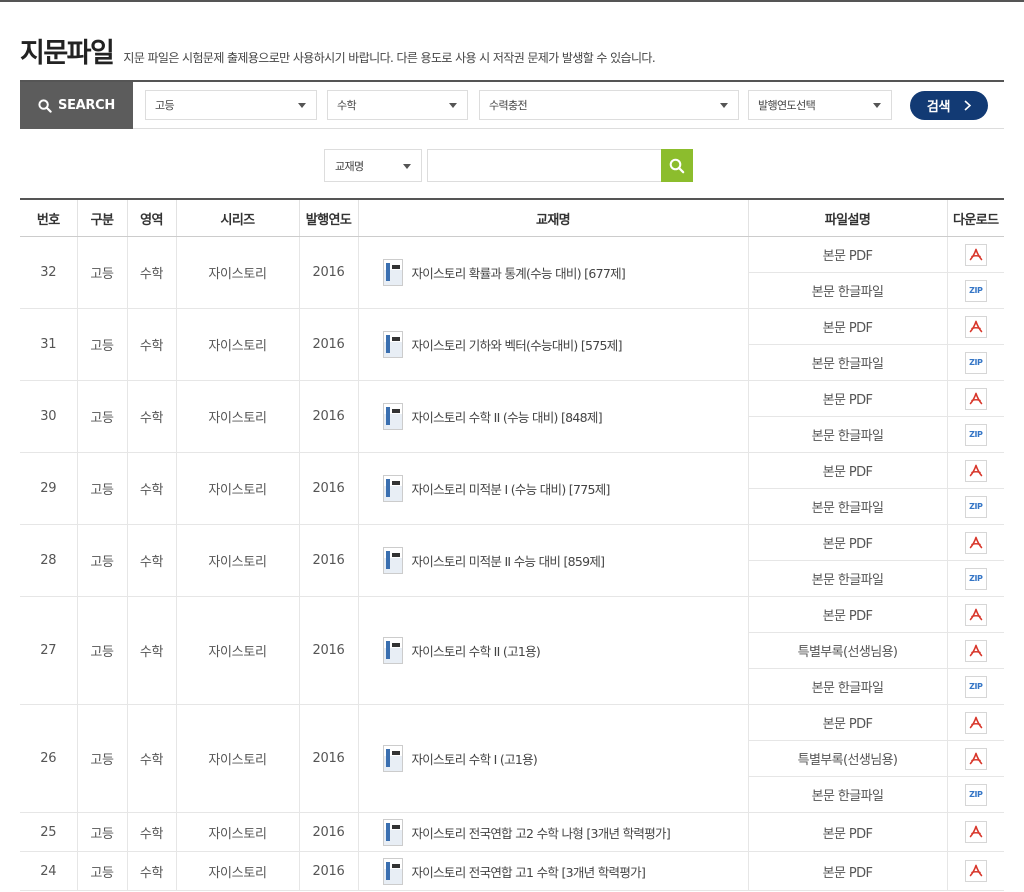 Image resolution: width=1024 pixels, height=892 pixels. I want to click on file-description-cell: 특별부록(선생님용), so click(848, 758).